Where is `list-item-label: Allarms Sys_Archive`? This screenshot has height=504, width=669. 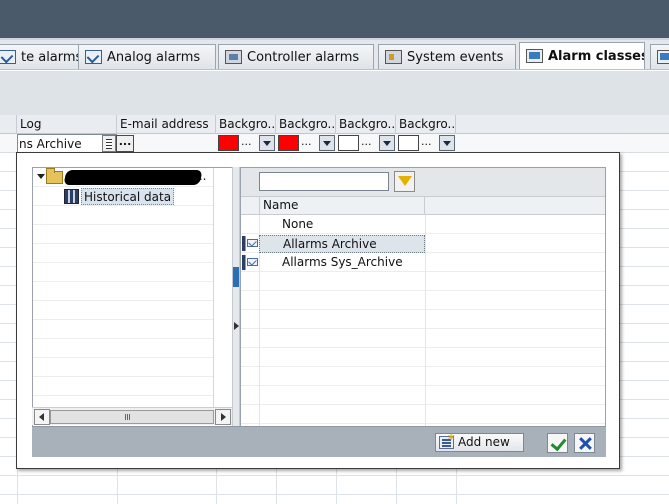
list-item-label: Allarms Sys_Archive is located at coordinates (342, 262).